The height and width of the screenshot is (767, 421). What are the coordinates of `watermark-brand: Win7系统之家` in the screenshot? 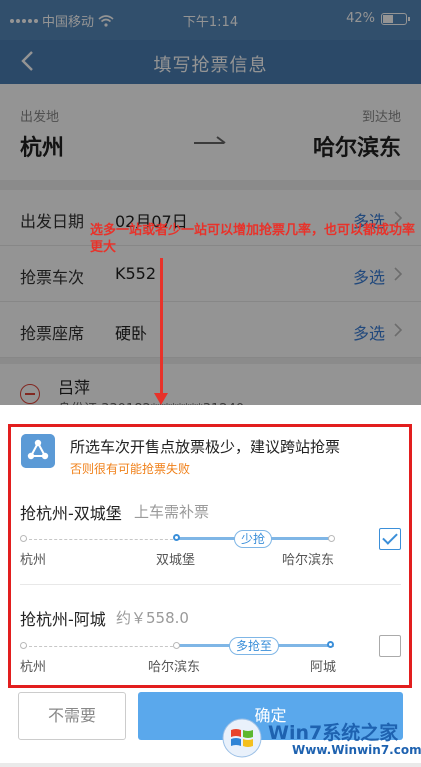 It's located at (333, 733).